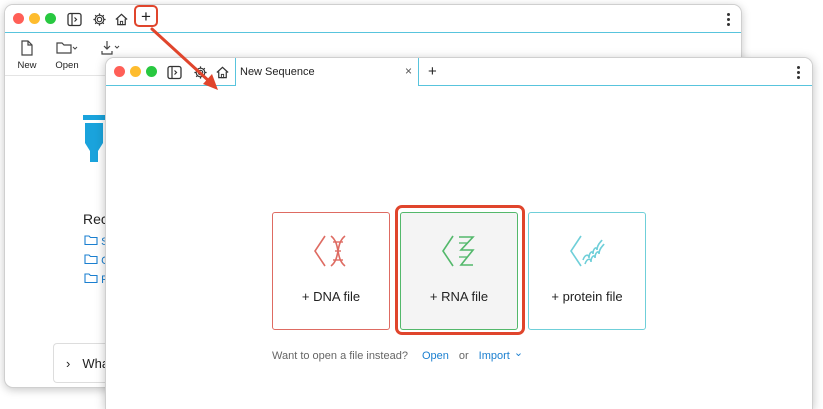 The height and width of the screenshot is (409, 823). Describe the element at coordinates (432, 71) in the screenshot. I see `new-tab-button: +` at that location.